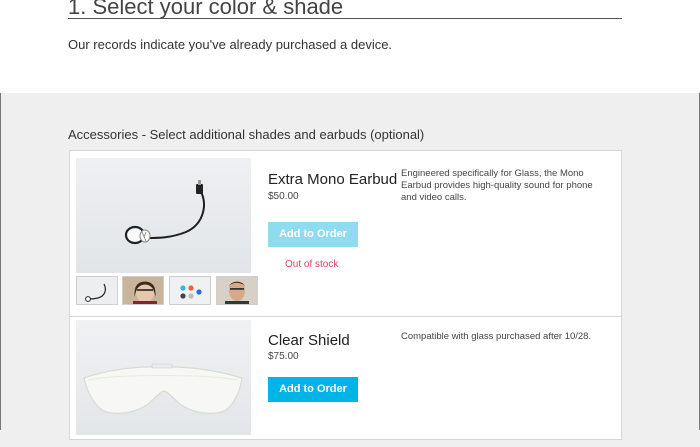 The image size is (700, 447). I want to click on earbud-thumbnail-icon, so click(95, 292).